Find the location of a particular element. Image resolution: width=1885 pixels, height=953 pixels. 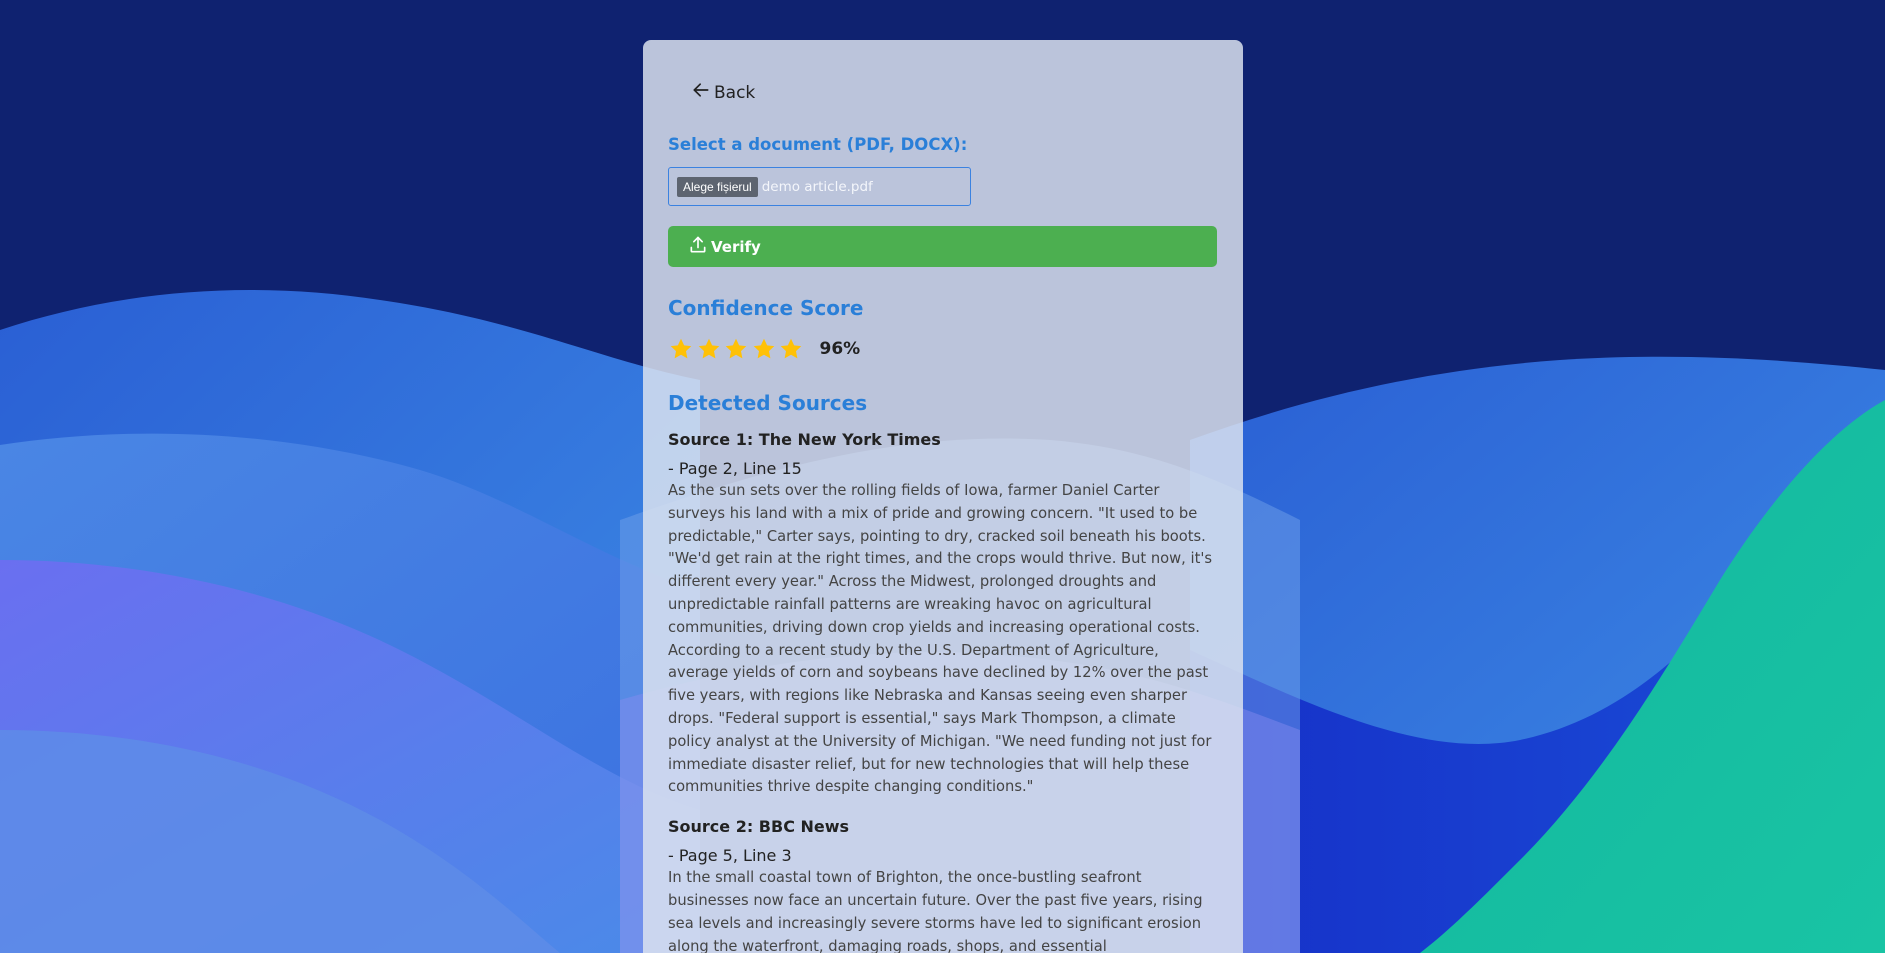

star-row is located at coordinates (737, 349).